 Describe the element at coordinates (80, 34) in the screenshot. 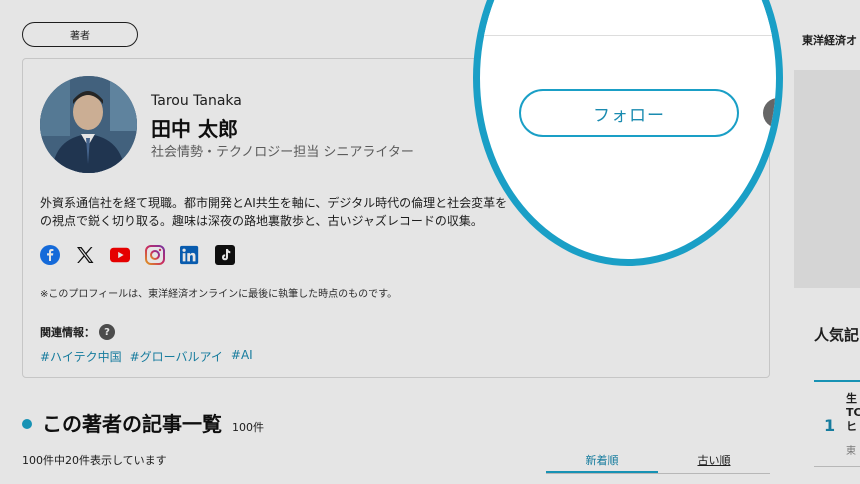

I see `author-pill: 著者` at that location.